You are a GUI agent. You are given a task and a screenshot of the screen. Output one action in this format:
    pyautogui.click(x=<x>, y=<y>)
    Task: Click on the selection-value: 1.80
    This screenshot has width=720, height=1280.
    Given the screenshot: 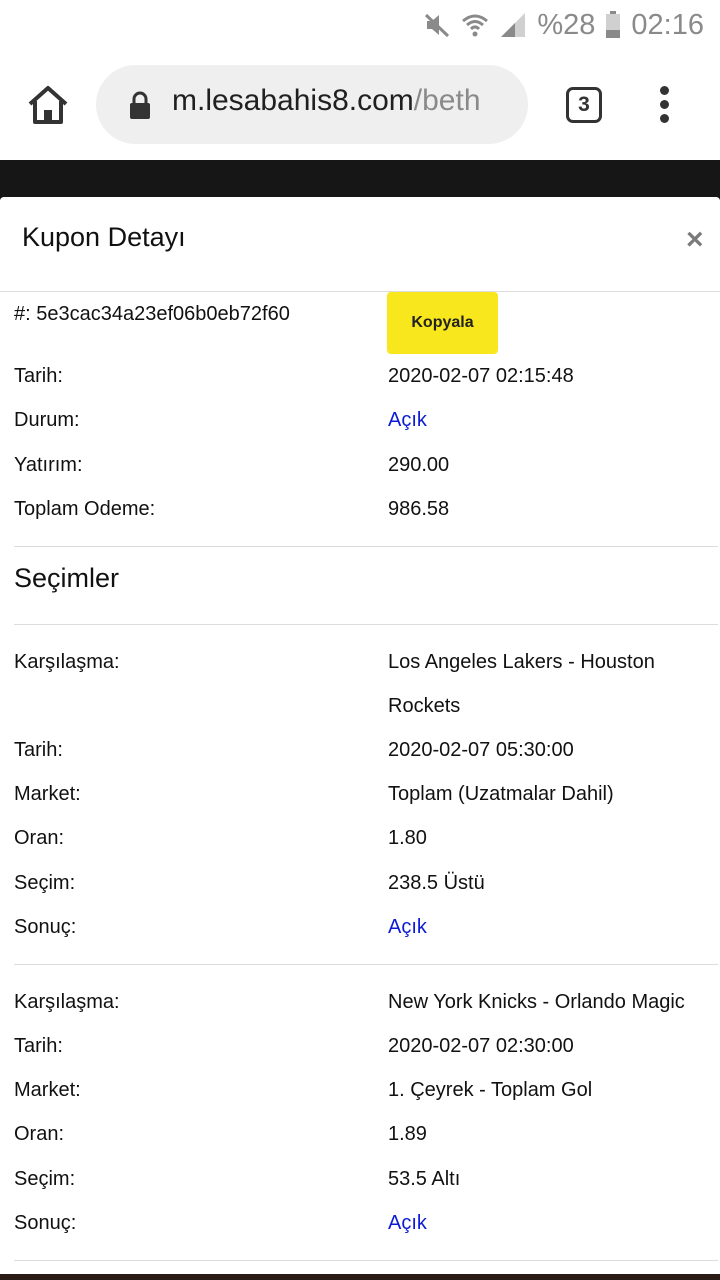 What is the action you would take?
    pyautogui.click(x=407, y=838)
    